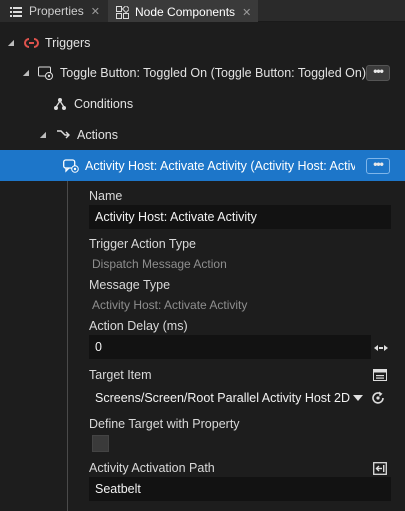 This screenshot has width=405, height=511. I want to click on trigger-icon, so click(31, 43).